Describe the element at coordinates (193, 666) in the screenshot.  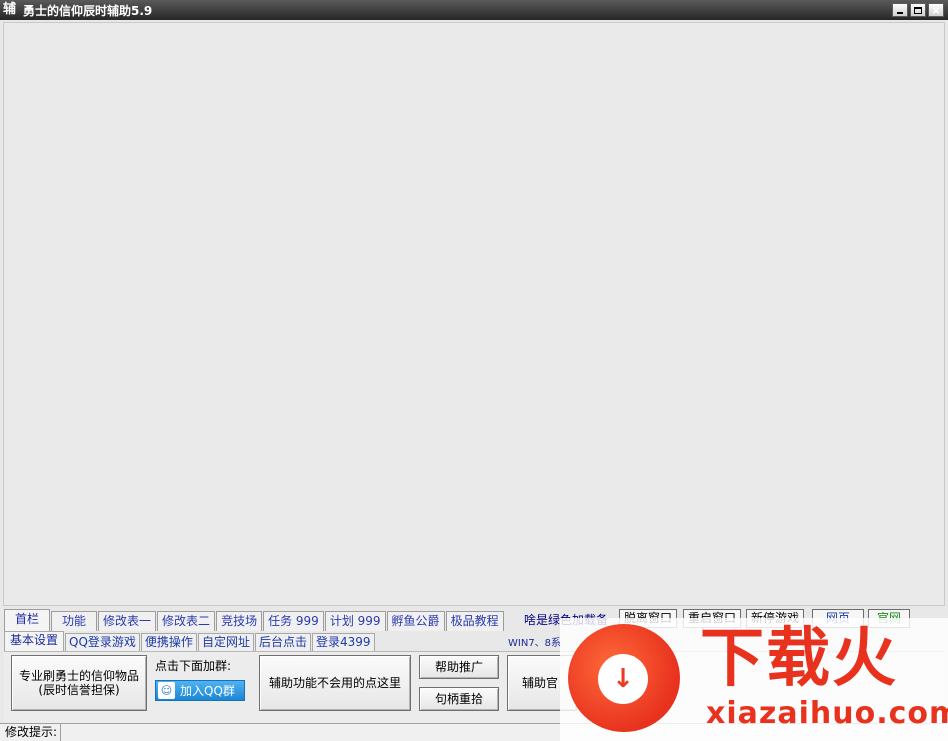
I see `join-group-hint: 点击下面加群:` at that location.